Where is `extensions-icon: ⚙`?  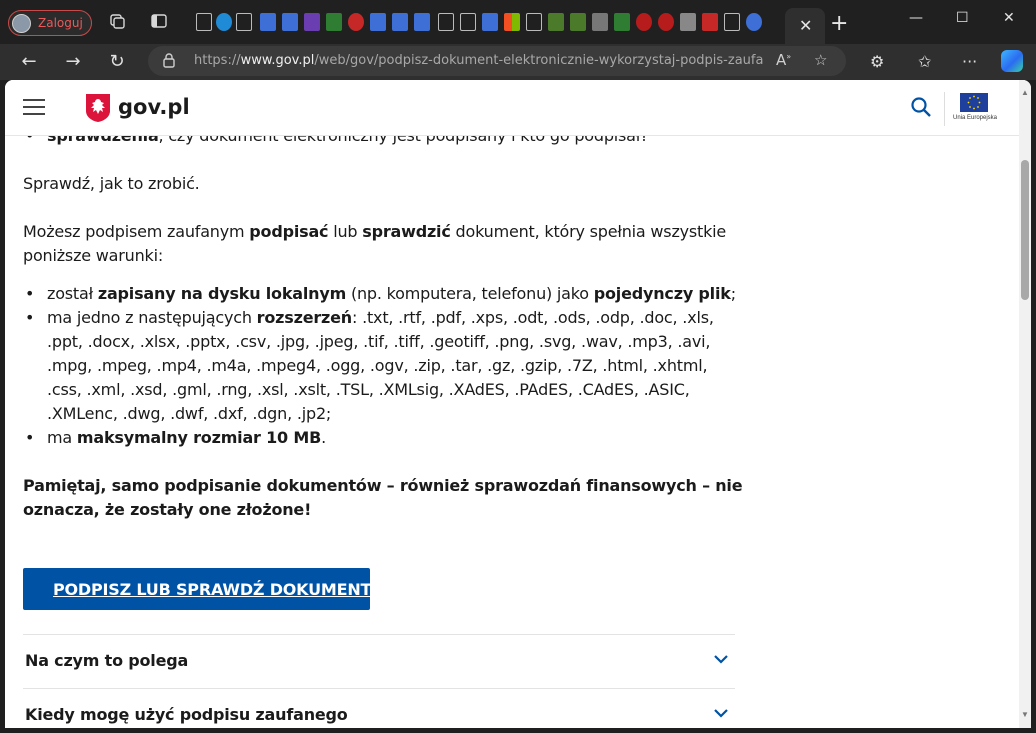
extensions-icon: ⚙ is located at coordinates (877, 61).